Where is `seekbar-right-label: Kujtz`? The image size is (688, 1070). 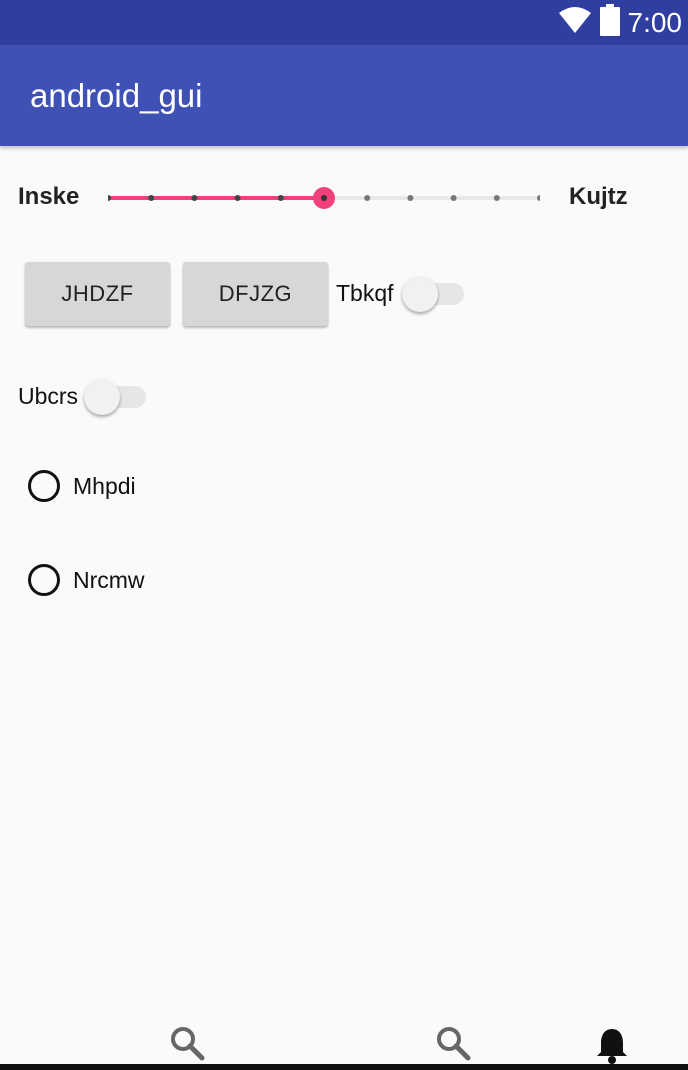
seekbar-right-label: Kujtz is located at coordinates (598, 196).